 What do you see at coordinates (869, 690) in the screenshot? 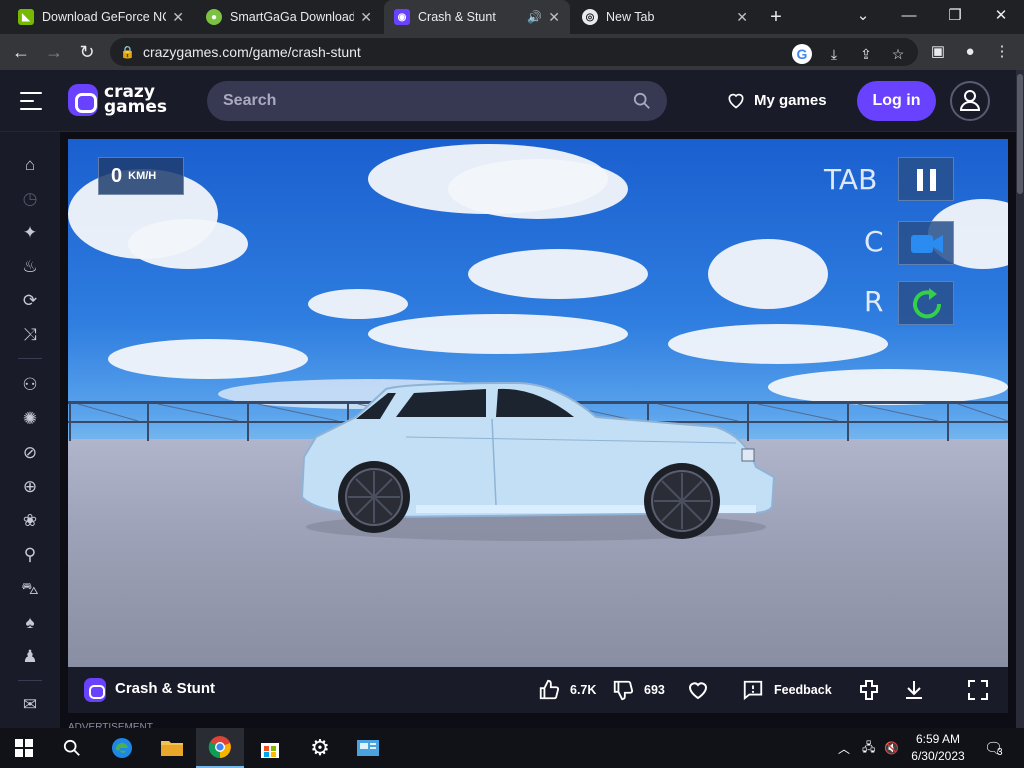
I see `embed-icon` at bounding box center [869, 690].